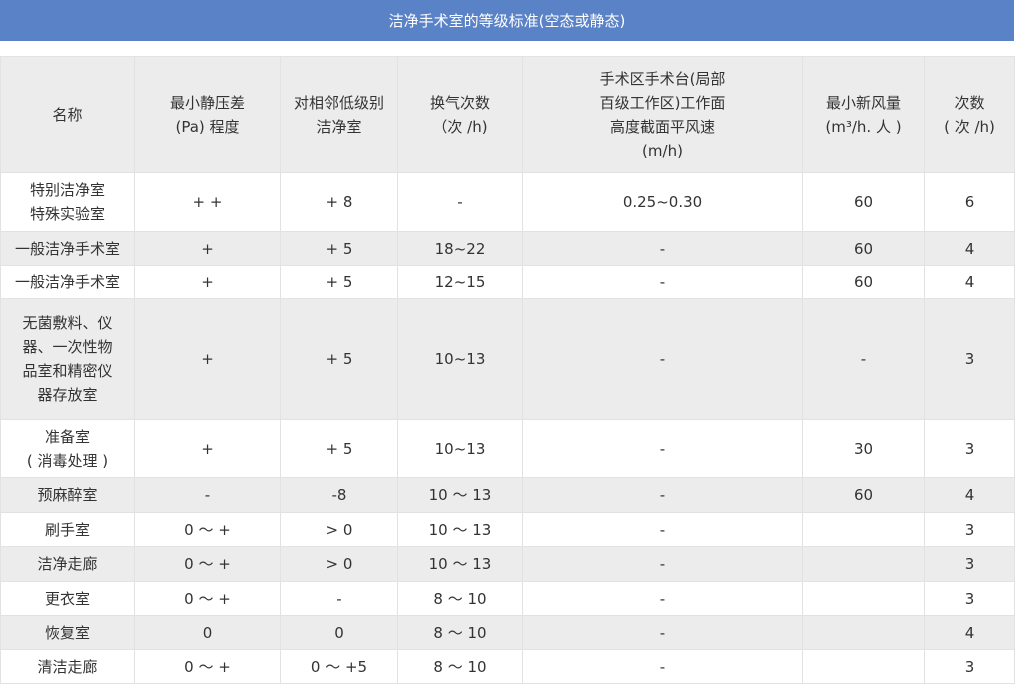 The width and height of the screenshot is (1019, 697). I want to click on cell-adjacent-lower-grade: 0, so click(339, 632).